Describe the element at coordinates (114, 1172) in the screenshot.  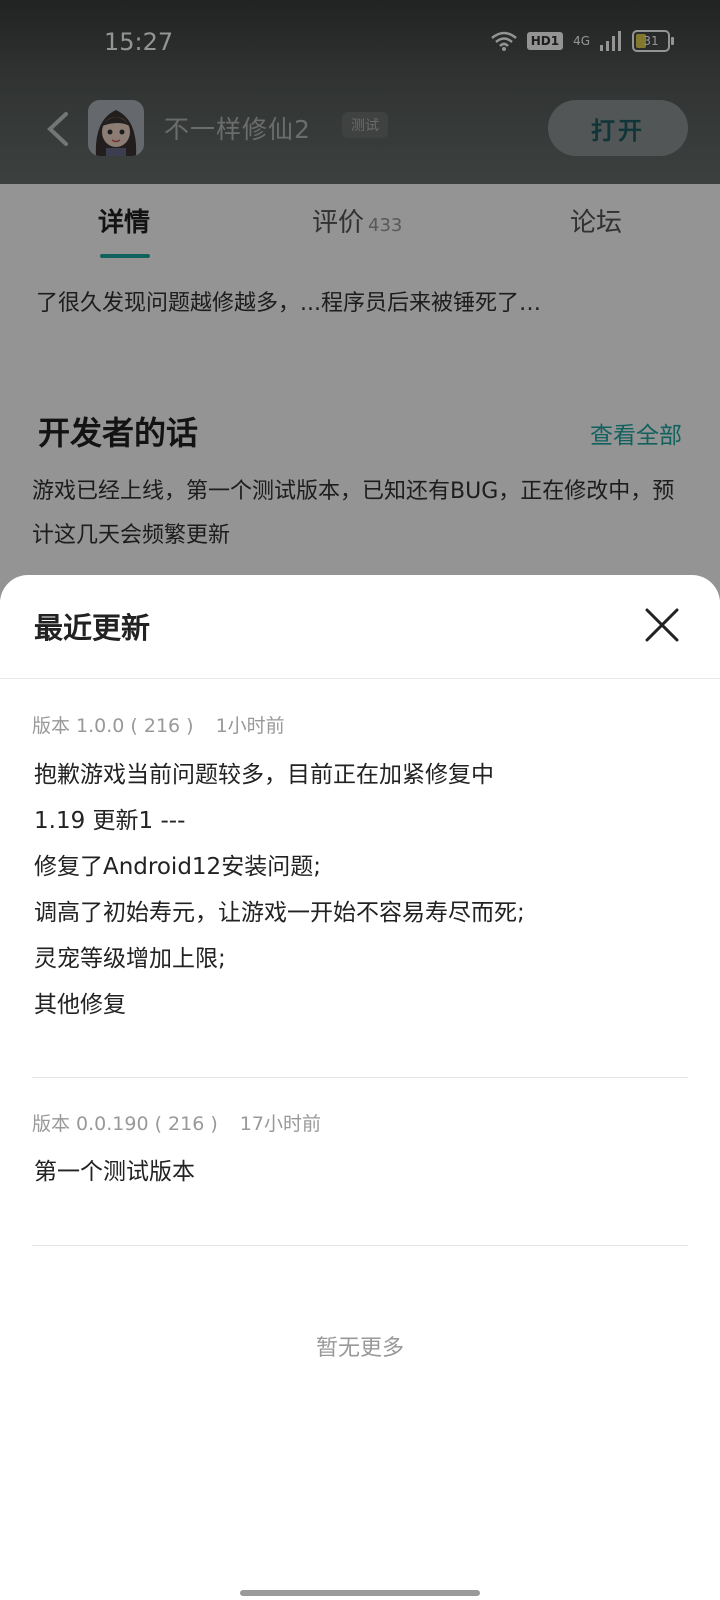
I see `note-line: 第一个测试版本` at that location.